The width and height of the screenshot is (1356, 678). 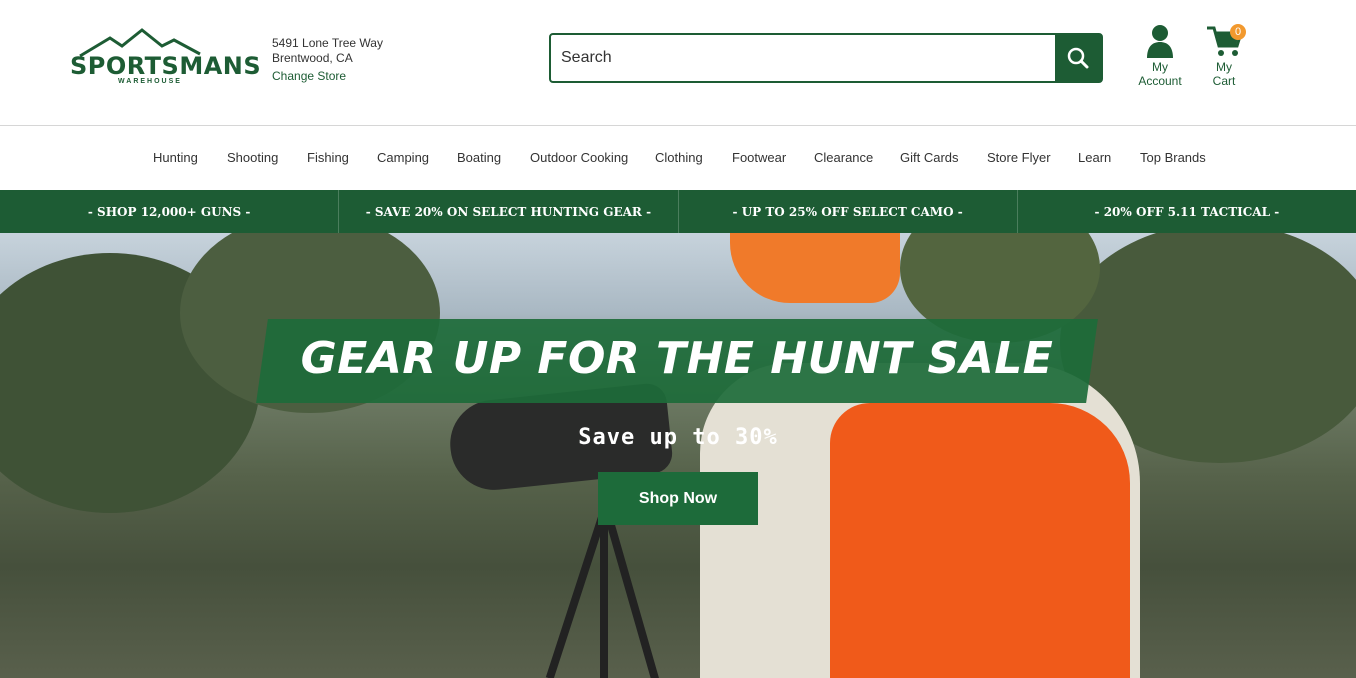 I want to click on search-button, so click(x=1078, y=58).